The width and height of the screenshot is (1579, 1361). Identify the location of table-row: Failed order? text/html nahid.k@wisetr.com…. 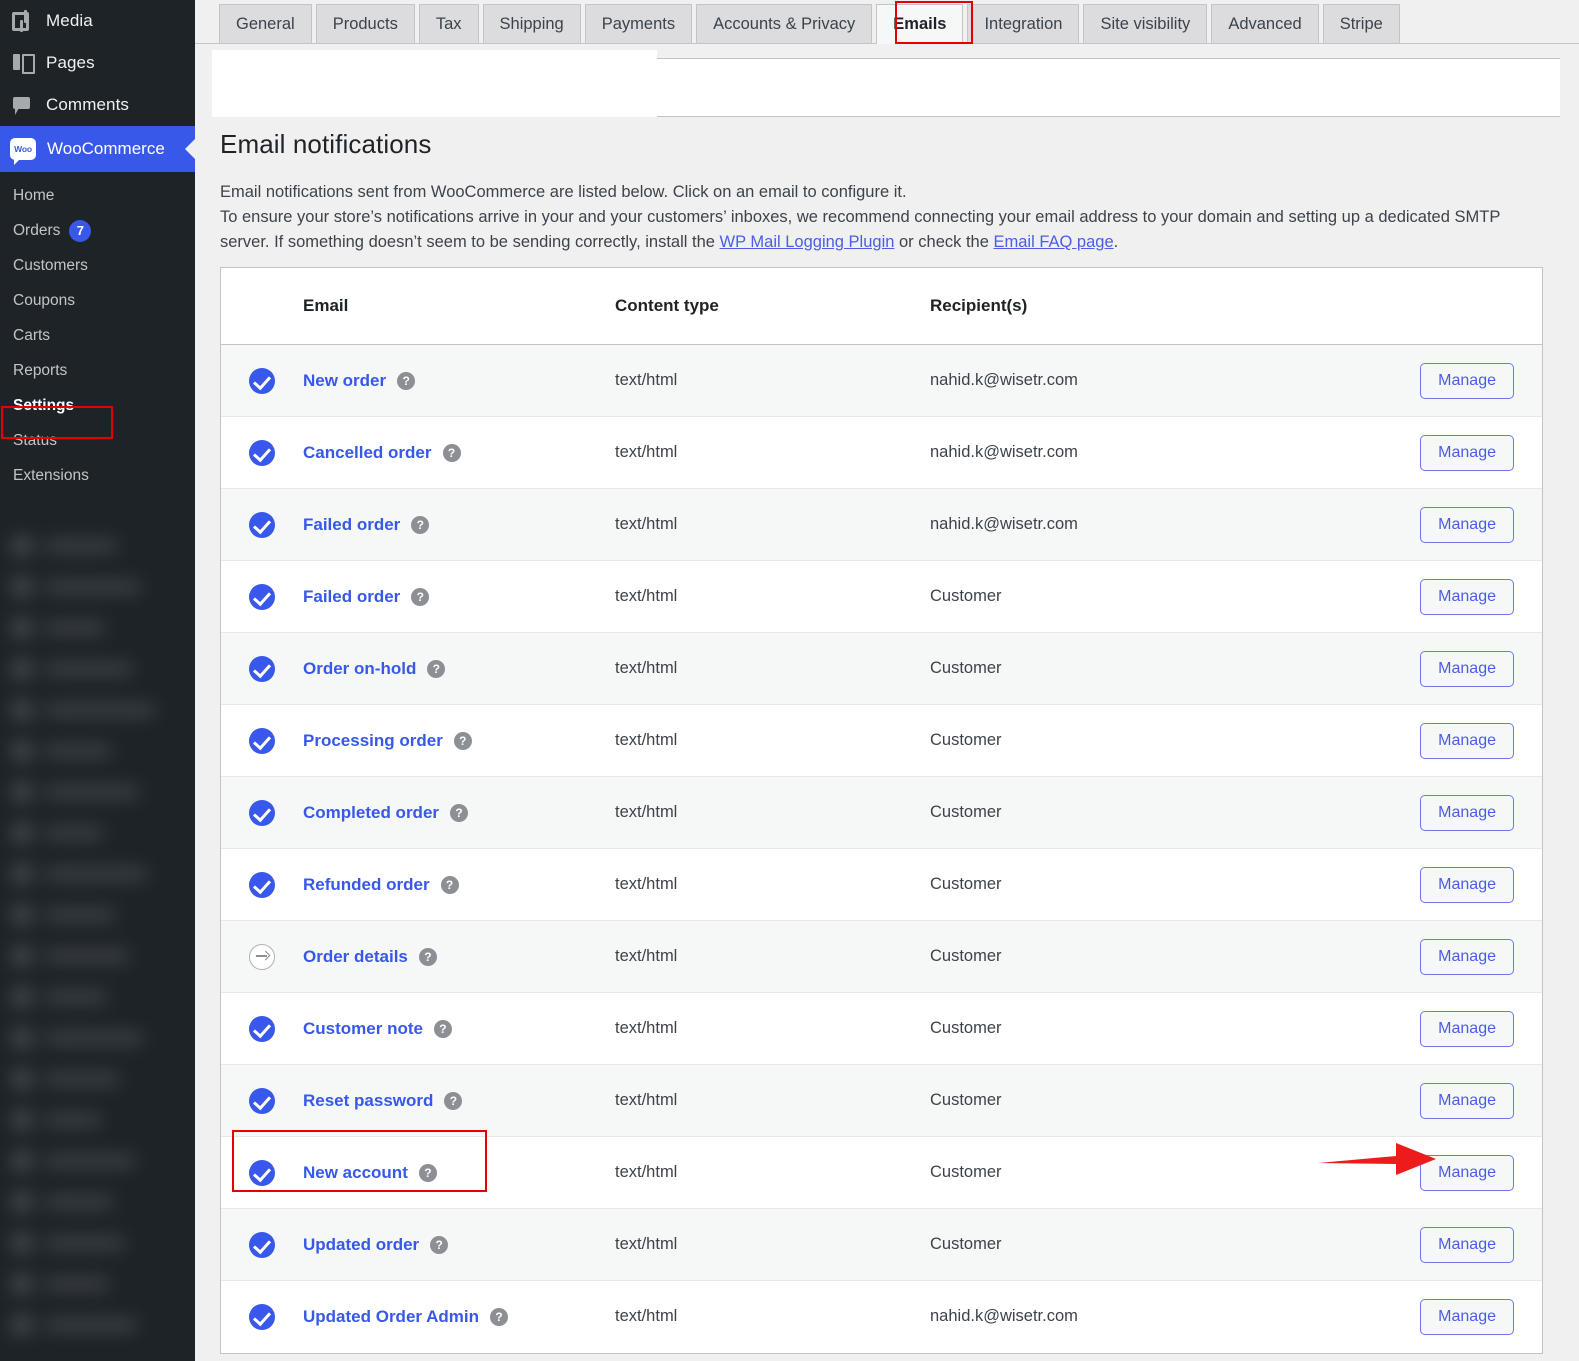
(881, 524).